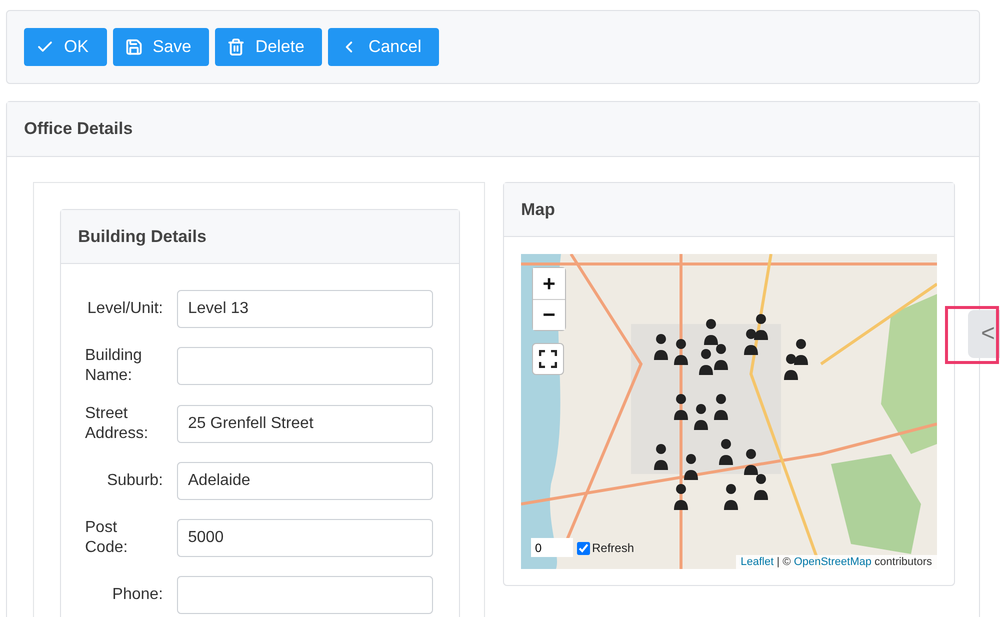  Describe the element at coordinates (552, 547) in the screenshot. I see `number-spinner: 0` at that location.